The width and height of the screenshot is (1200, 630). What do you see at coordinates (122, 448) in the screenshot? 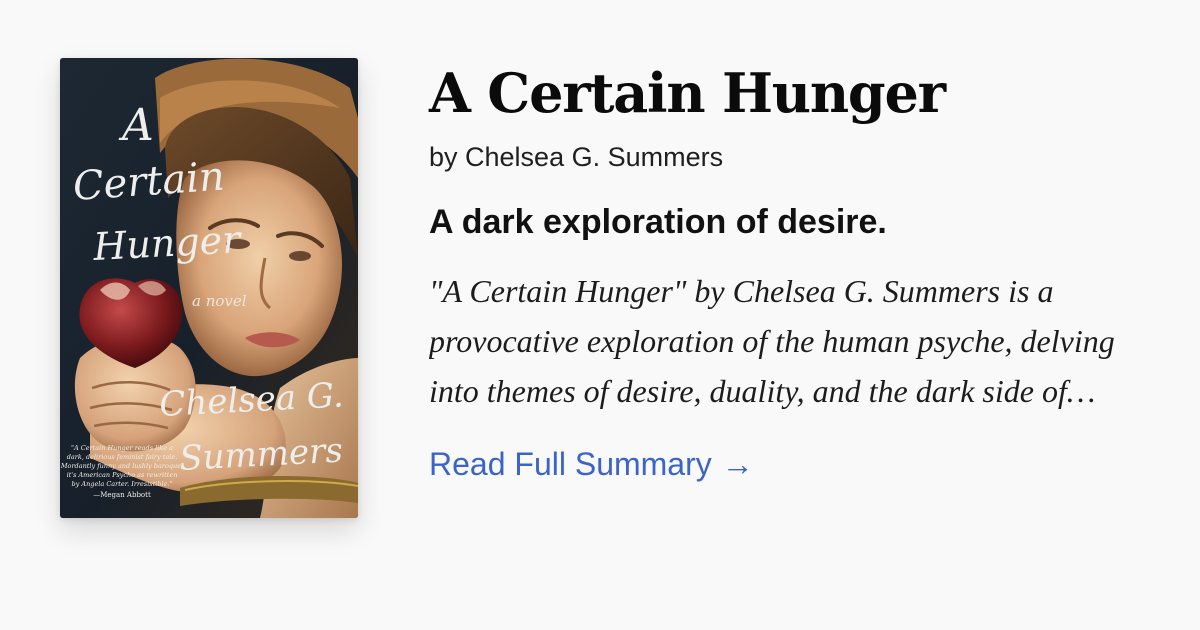
I see `cover-blurb-line: "A Certain Hunger reads like a` at bounding box center [122, 448].